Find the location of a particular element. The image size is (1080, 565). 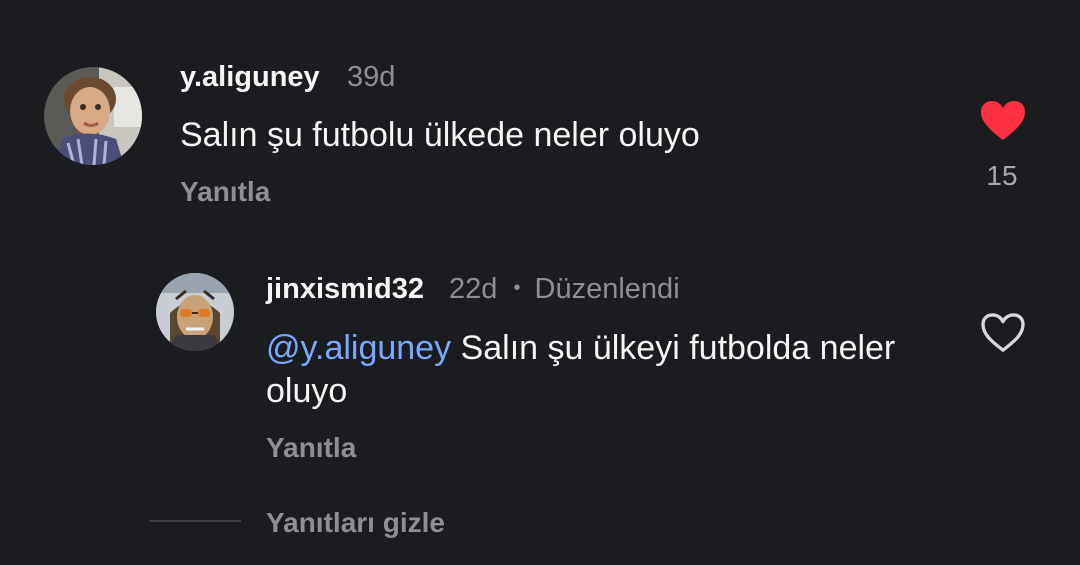

like-count: 15 is located at coordinates (1002, 175).